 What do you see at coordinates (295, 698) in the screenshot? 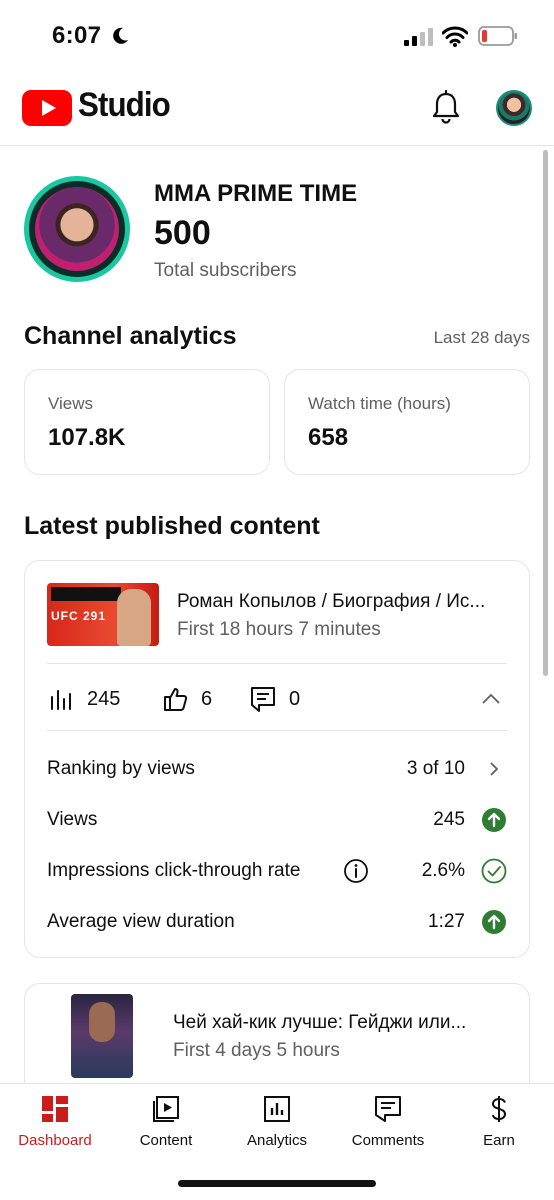
I see `comments-stat-value: 0` at bounding box center [295, 698].